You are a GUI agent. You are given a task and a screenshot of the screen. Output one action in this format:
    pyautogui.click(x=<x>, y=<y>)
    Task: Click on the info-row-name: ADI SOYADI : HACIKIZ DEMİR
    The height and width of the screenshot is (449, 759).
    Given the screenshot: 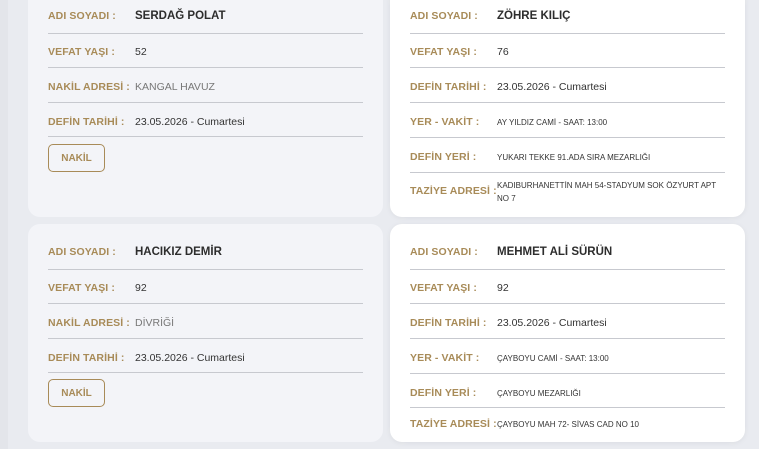 What is the action you would take?
    pyautogui.click(x=205, y=253)
    